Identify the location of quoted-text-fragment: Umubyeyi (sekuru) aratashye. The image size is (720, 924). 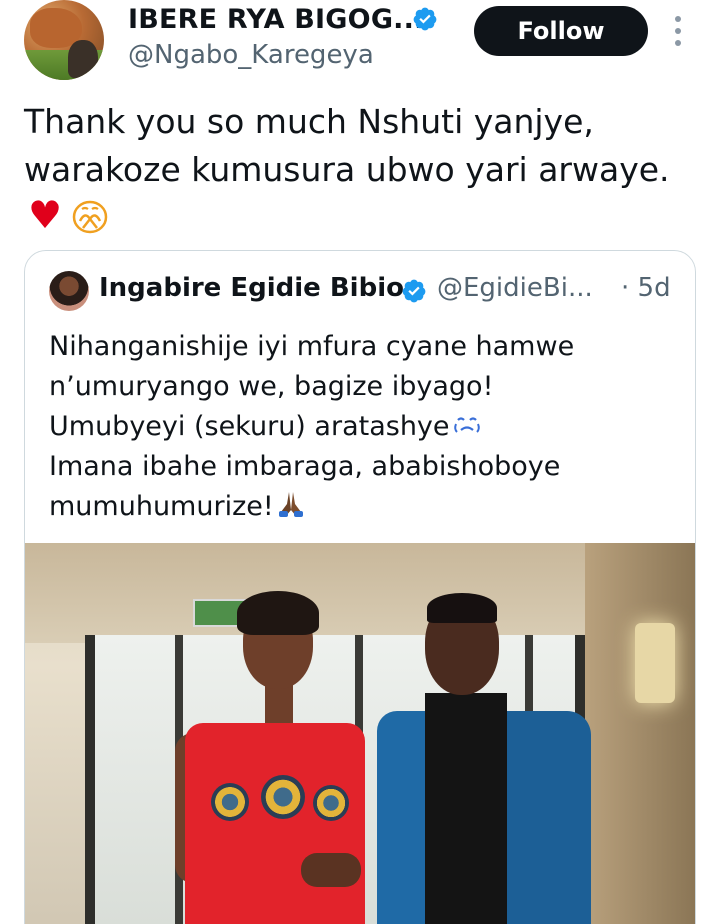
(249, 426).